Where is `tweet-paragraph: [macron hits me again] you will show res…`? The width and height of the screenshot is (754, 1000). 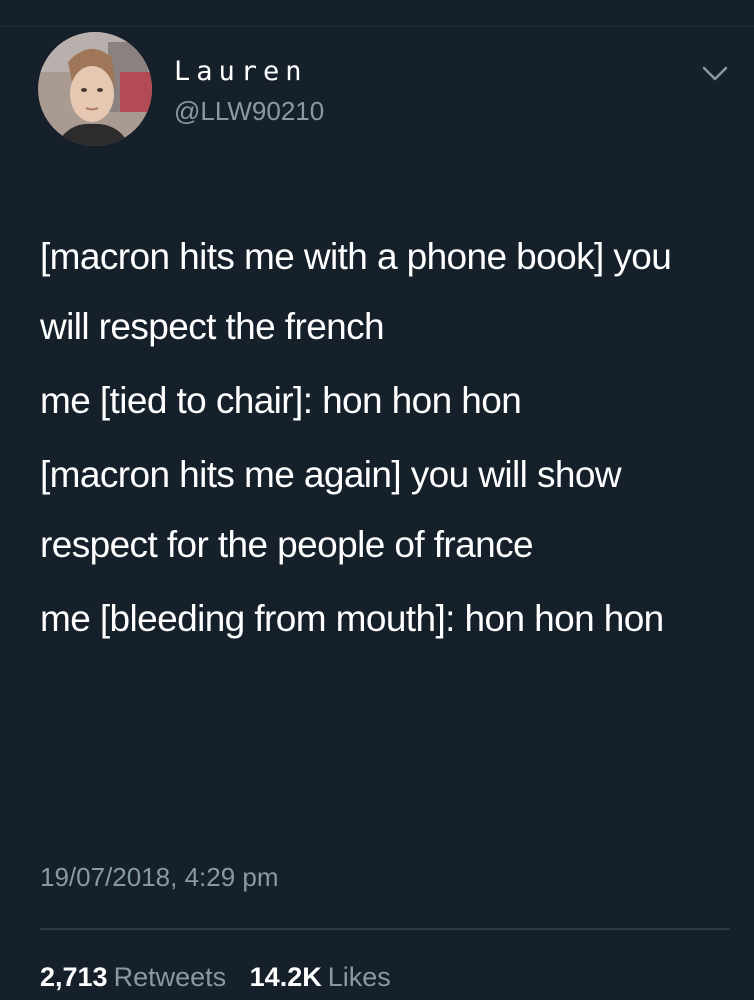 tweet-paragraph: [macron hits me again] you will show res… is located at coordinates (331, 509).